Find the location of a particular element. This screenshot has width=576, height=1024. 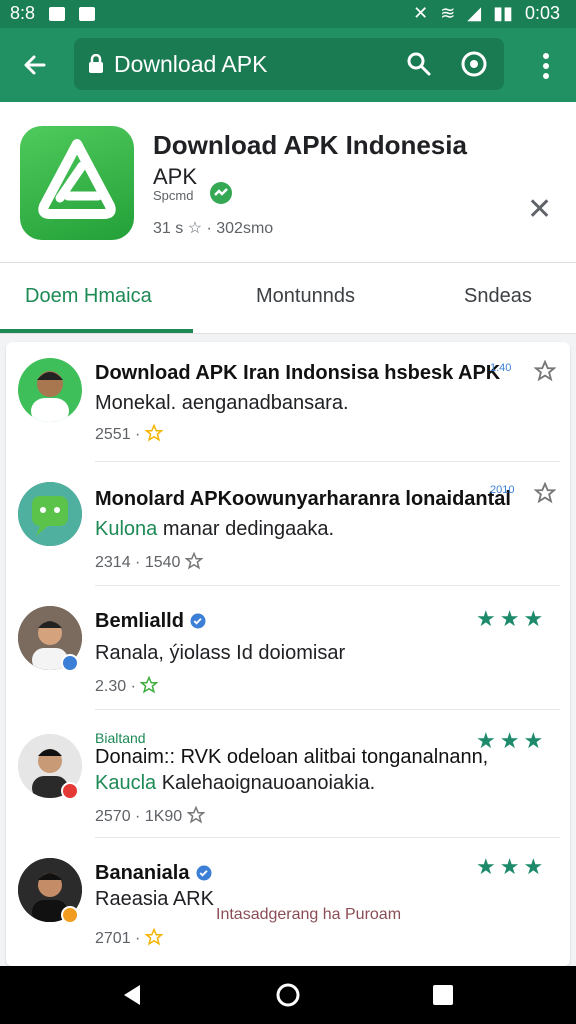

app-subtitle: APK is located at coordinates (175, 176).